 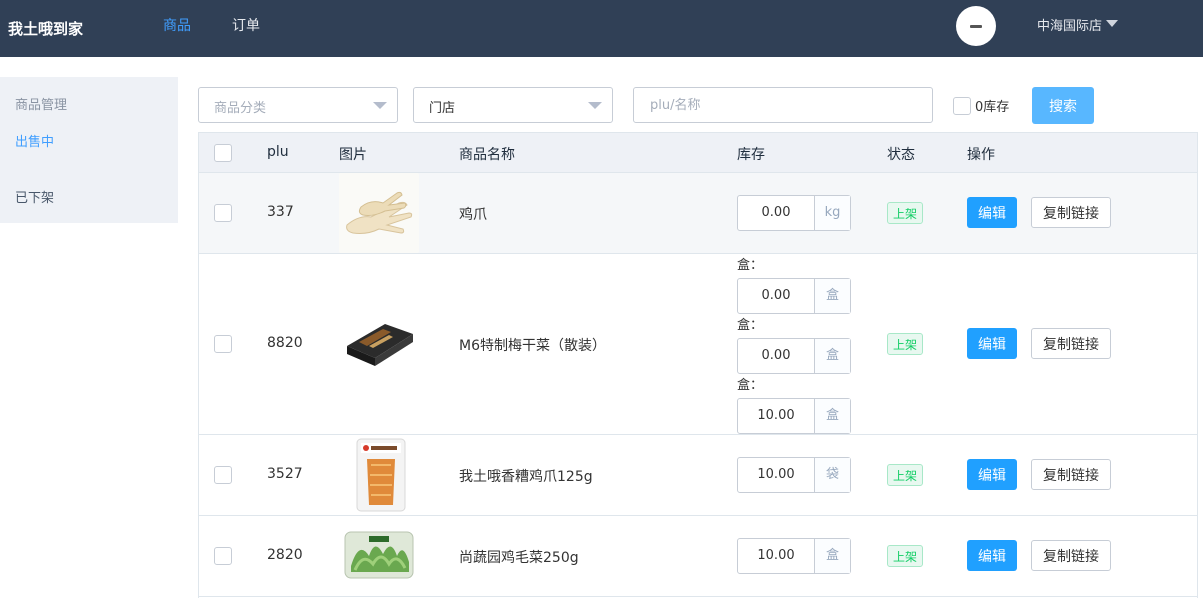 I want to click on row-plu: 3527, so click(x=285, y=474).